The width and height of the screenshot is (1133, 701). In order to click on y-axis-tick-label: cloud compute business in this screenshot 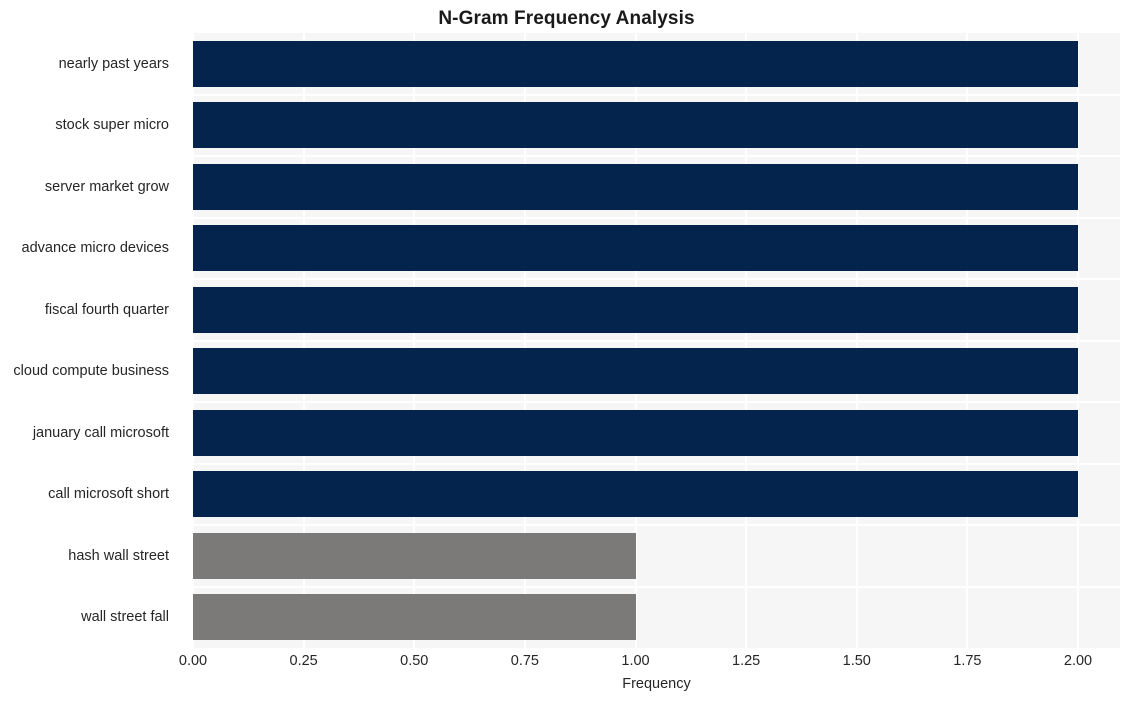, I will do `click(91, 371)`.